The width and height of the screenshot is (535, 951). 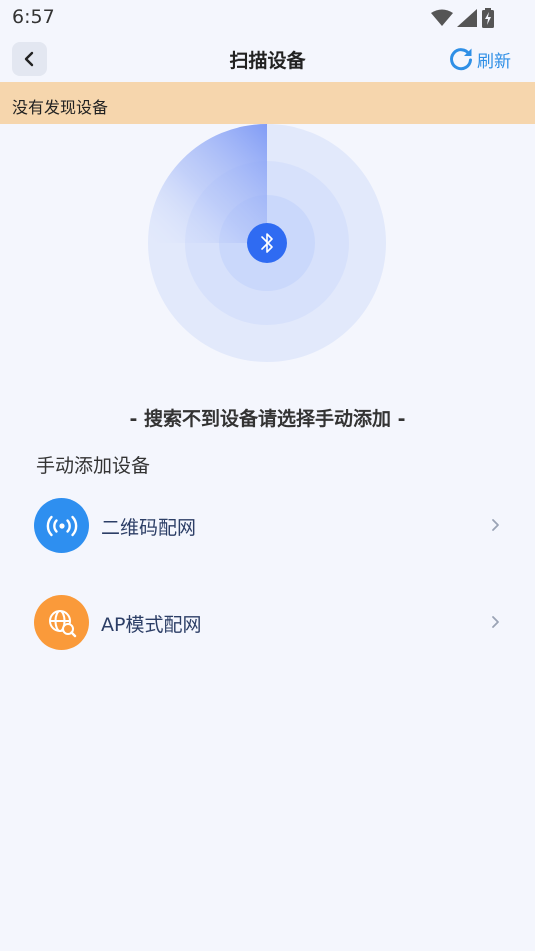 I want to click on nav-bar: 扫描设备 刷新, so click(x=267, y=59).